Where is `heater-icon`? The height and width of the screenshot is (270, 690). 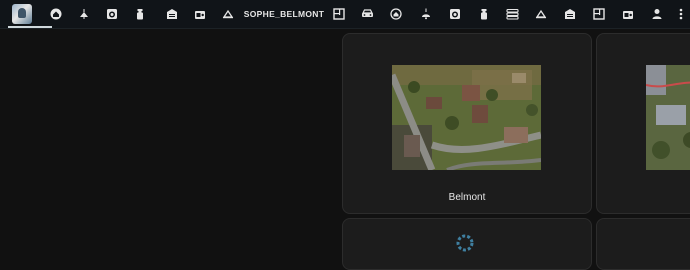 heater-icon is located at coordinates (512, 14).